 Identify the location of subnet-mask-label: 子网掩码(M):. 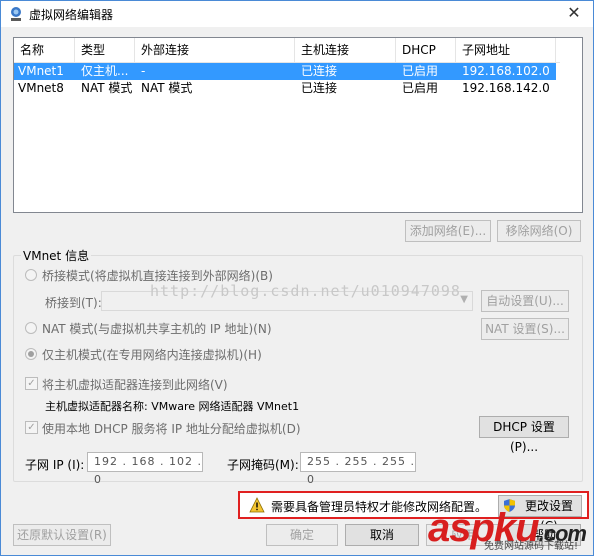
(263, 465).